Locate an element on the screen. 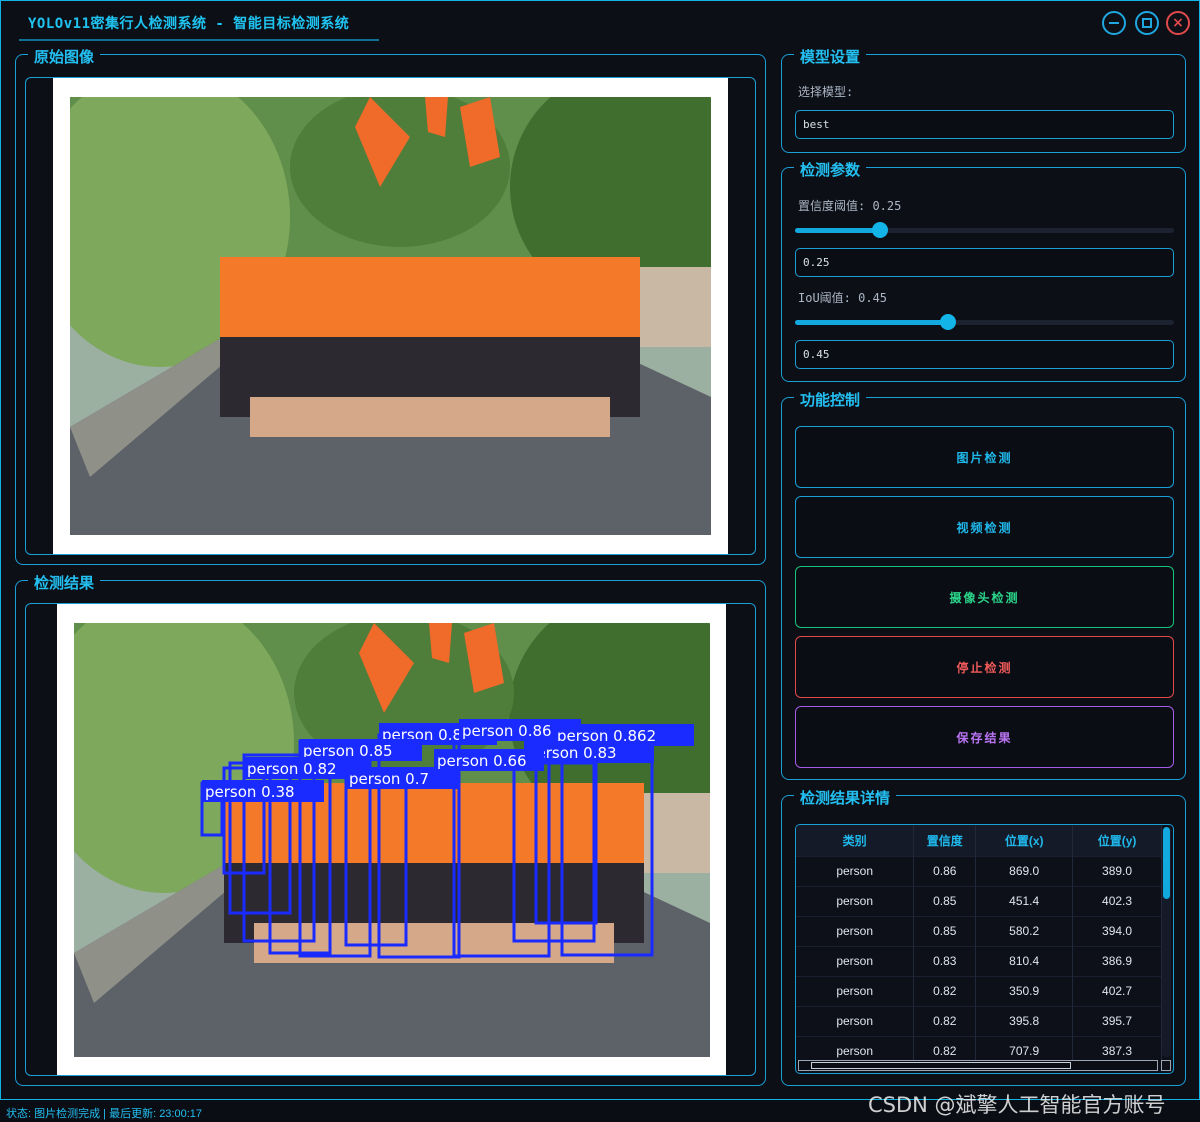  iou-slider-fill is located at coordinates (871, 322).